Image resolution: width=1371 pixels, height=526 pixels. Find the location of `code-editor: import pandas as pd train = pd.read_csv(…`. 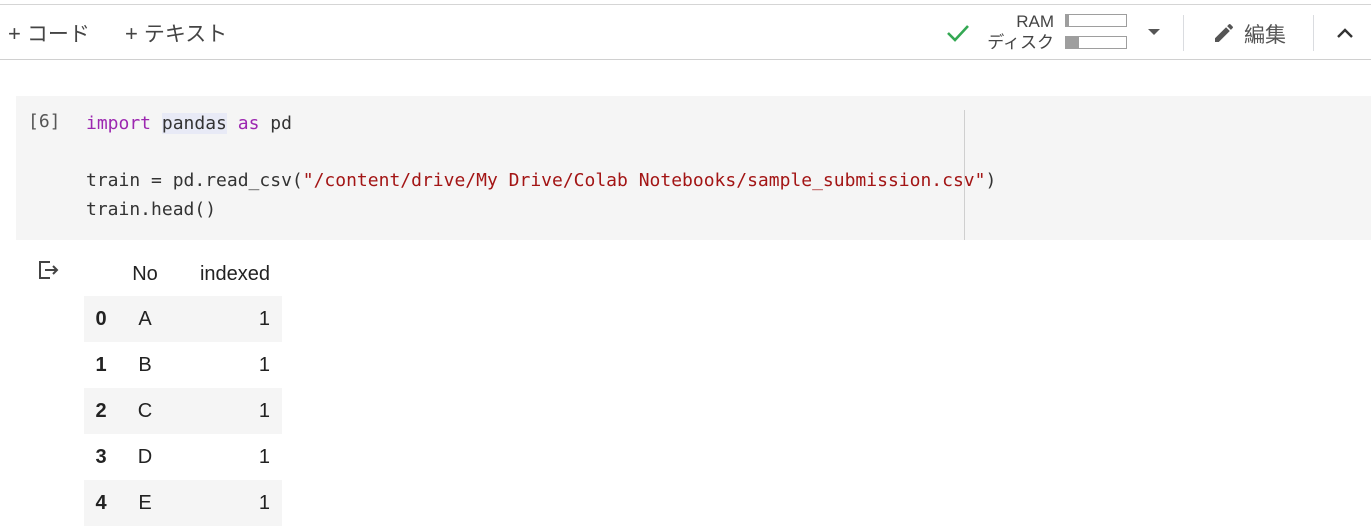

code-editor: import pandas as pd train = pd.read_csv(… is located at coordinates (541, 167).